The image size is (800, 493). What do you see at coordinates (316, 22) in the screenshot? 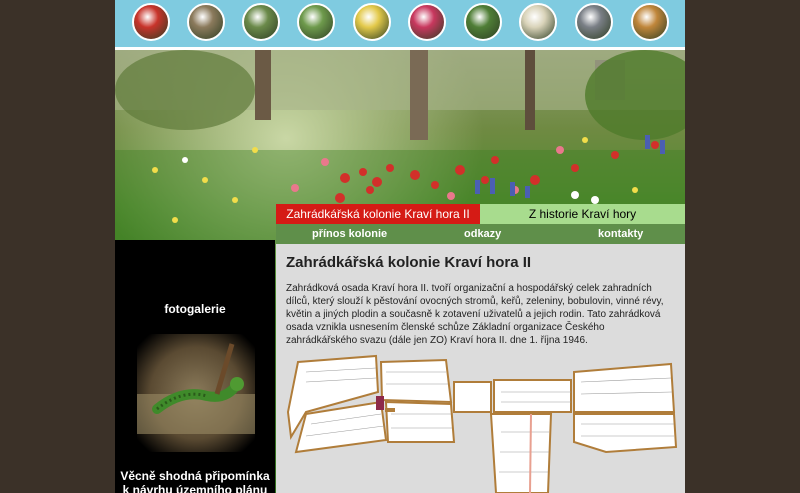
I see `garden-path-thumbnail` at bounding box center [316, 22].